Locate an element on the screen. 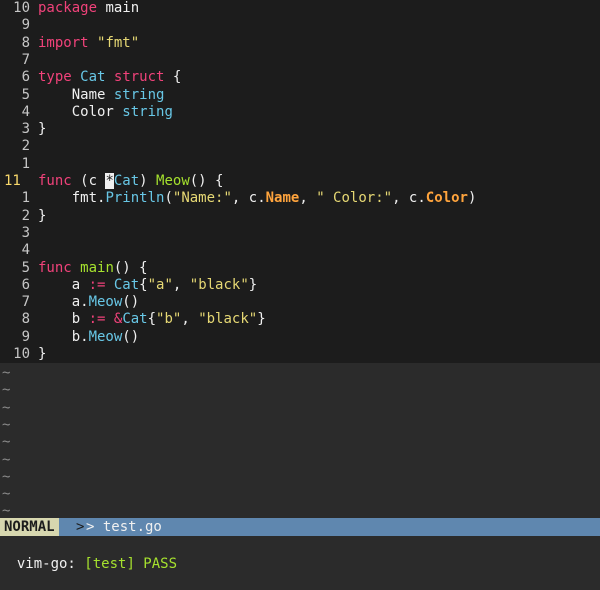  line-number: 2 is located at coordinates (25, 215).